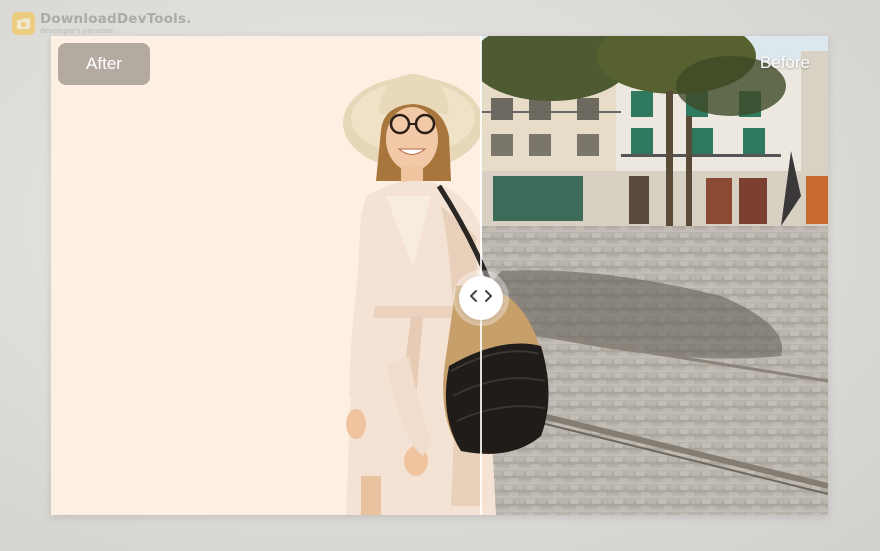 The image size is (880, 551). What do you see at coordinates (104, 64) in the screenshot?
I see `after-label: After` at bounding box center [104, 64].